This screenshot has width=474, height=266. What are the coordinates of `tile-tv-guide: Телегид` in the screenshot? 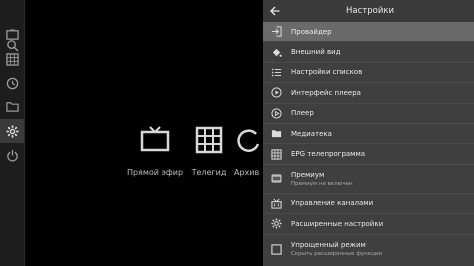 It's located at (209, 156).